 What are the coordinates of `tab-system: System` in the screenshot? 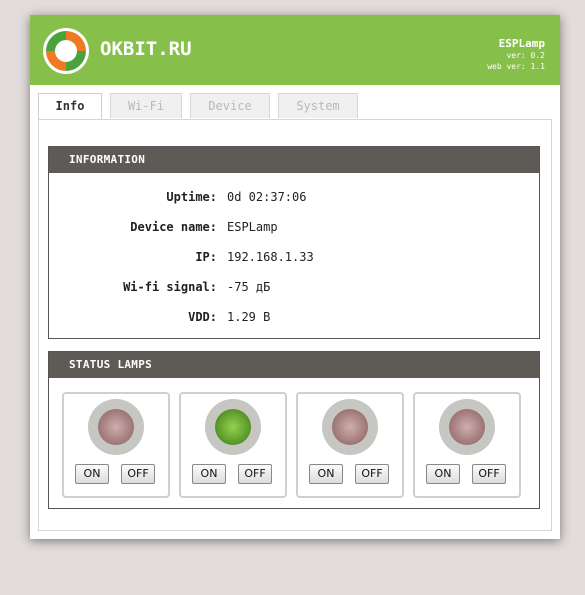 It's located at (318, 105).